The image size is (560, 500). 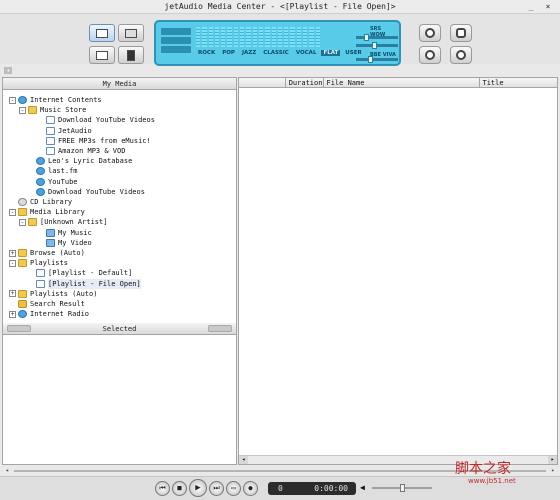 I want to click on tree-item: Amazon MP3 & VOD, so click(x=81, y=151).